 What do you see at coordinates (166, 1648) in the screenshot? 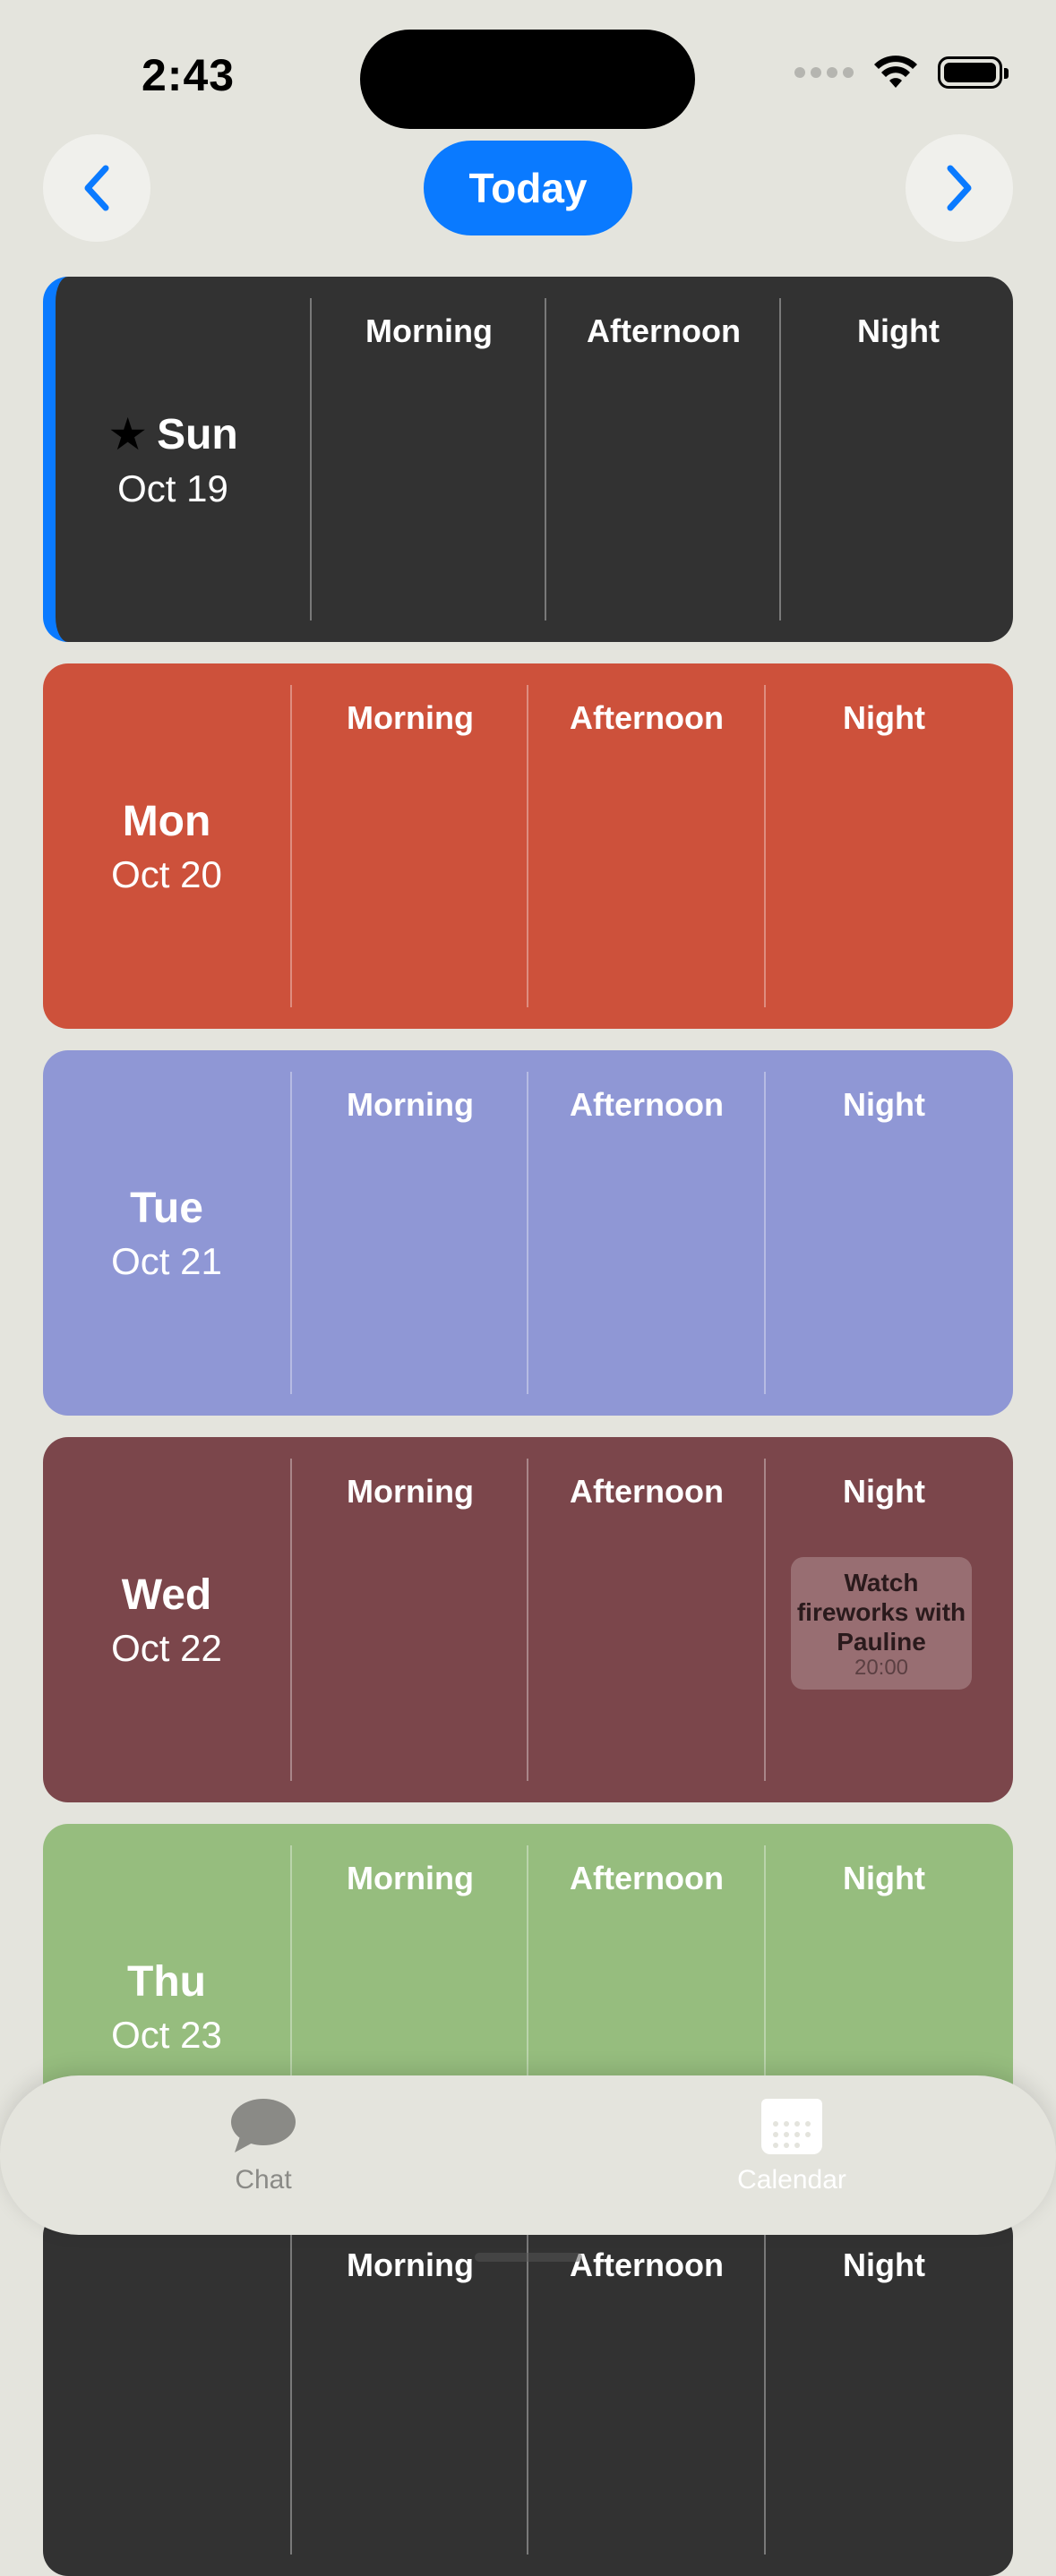
I see `day-date: Oct 22` at bounding box center [166, 1648].